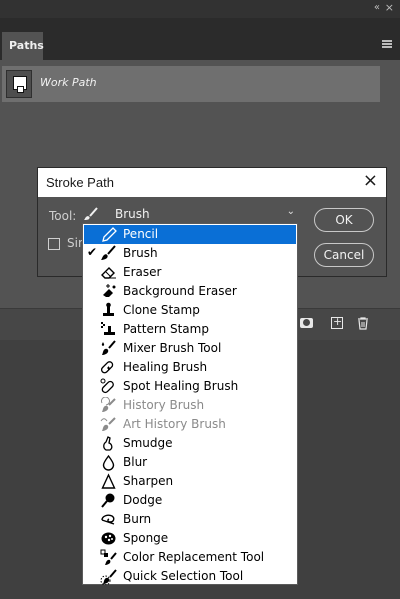 The height and width of the screenshot is (599, 400). What do you see at coordinates (166, 329) in the screenshot?
I see `tool-option-label: Pattern Stamp` at bounding box center [166, 329].